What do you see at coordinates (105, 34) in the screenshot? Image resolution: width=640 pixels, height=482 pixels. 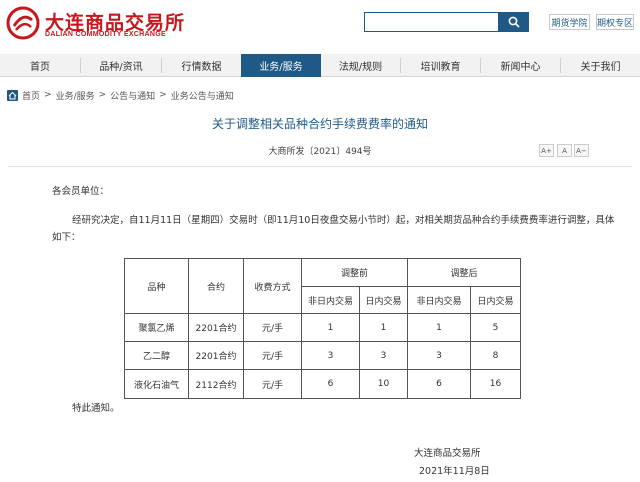 I see `brand-name-en: DALIAN COMMODITY EXCHANGE` at bounding box center [105, 34].